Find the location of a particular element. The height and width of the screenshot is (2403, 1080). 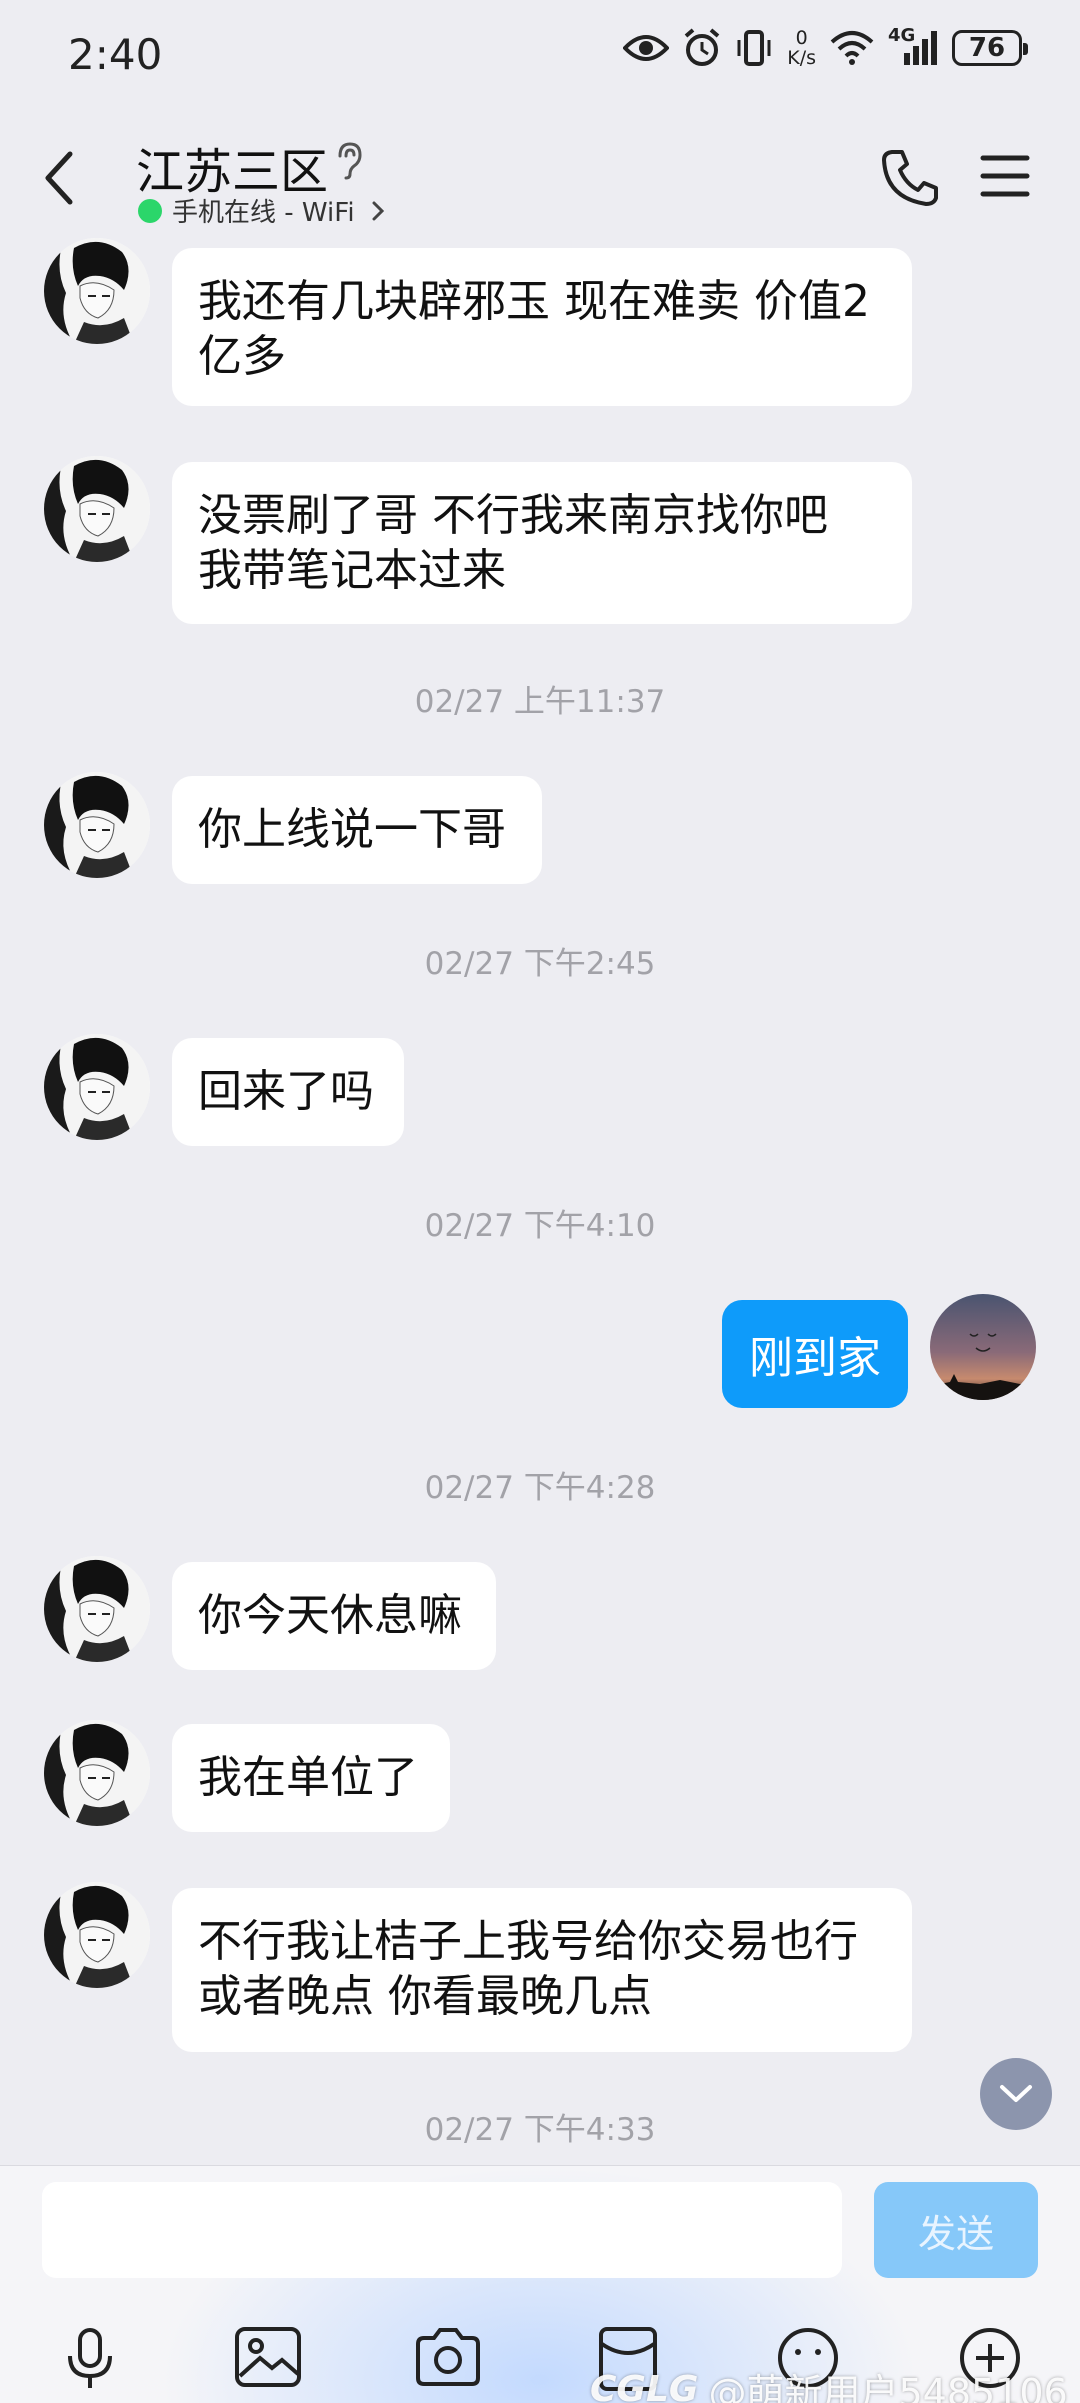

scroll-down-icon is located at coordinates (1016, 2093).